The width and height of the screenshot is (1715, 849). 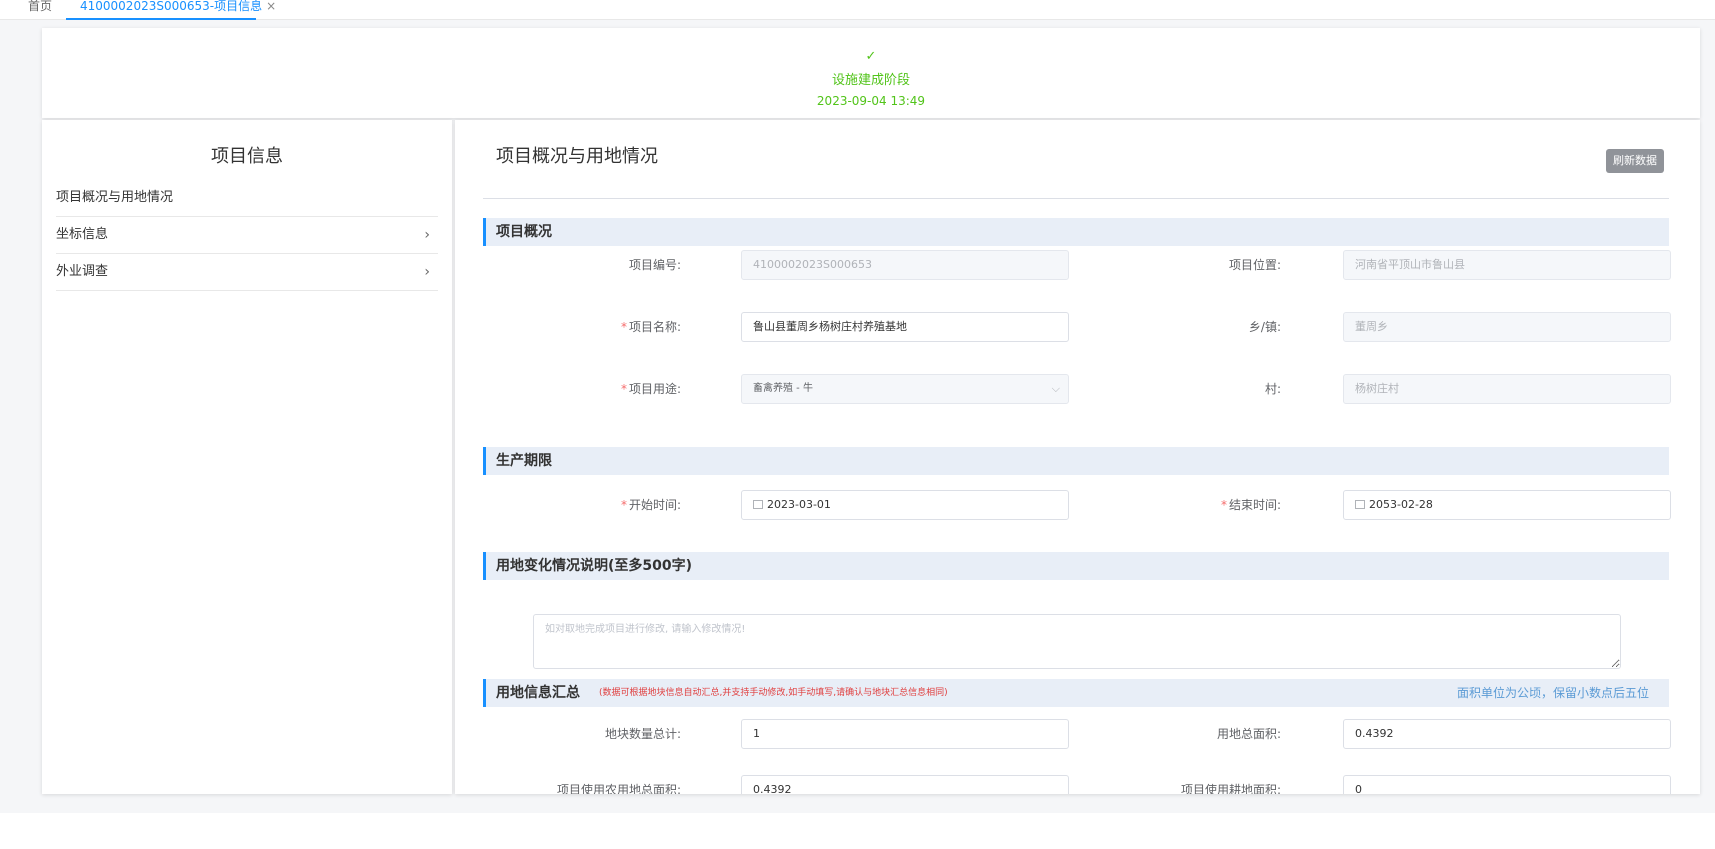 What do you see at coordinates (783, 388) in the screenshot?
I see `project-usage-value: 畜禽养殖 - 牛` at bounding box center [783, 388].